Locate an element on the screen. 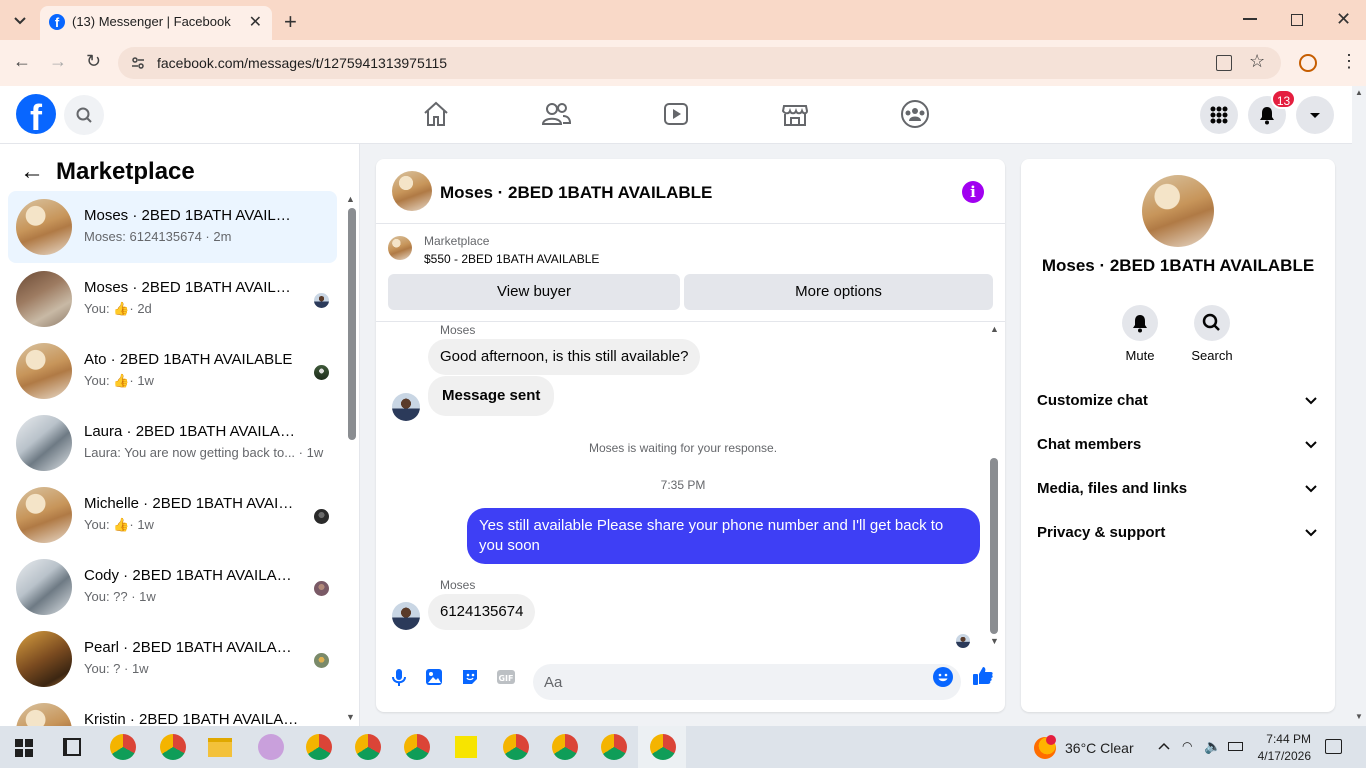 This screenshot has width=1366, height=768. new-tab-icon: + is located at coordinates (290, 22).